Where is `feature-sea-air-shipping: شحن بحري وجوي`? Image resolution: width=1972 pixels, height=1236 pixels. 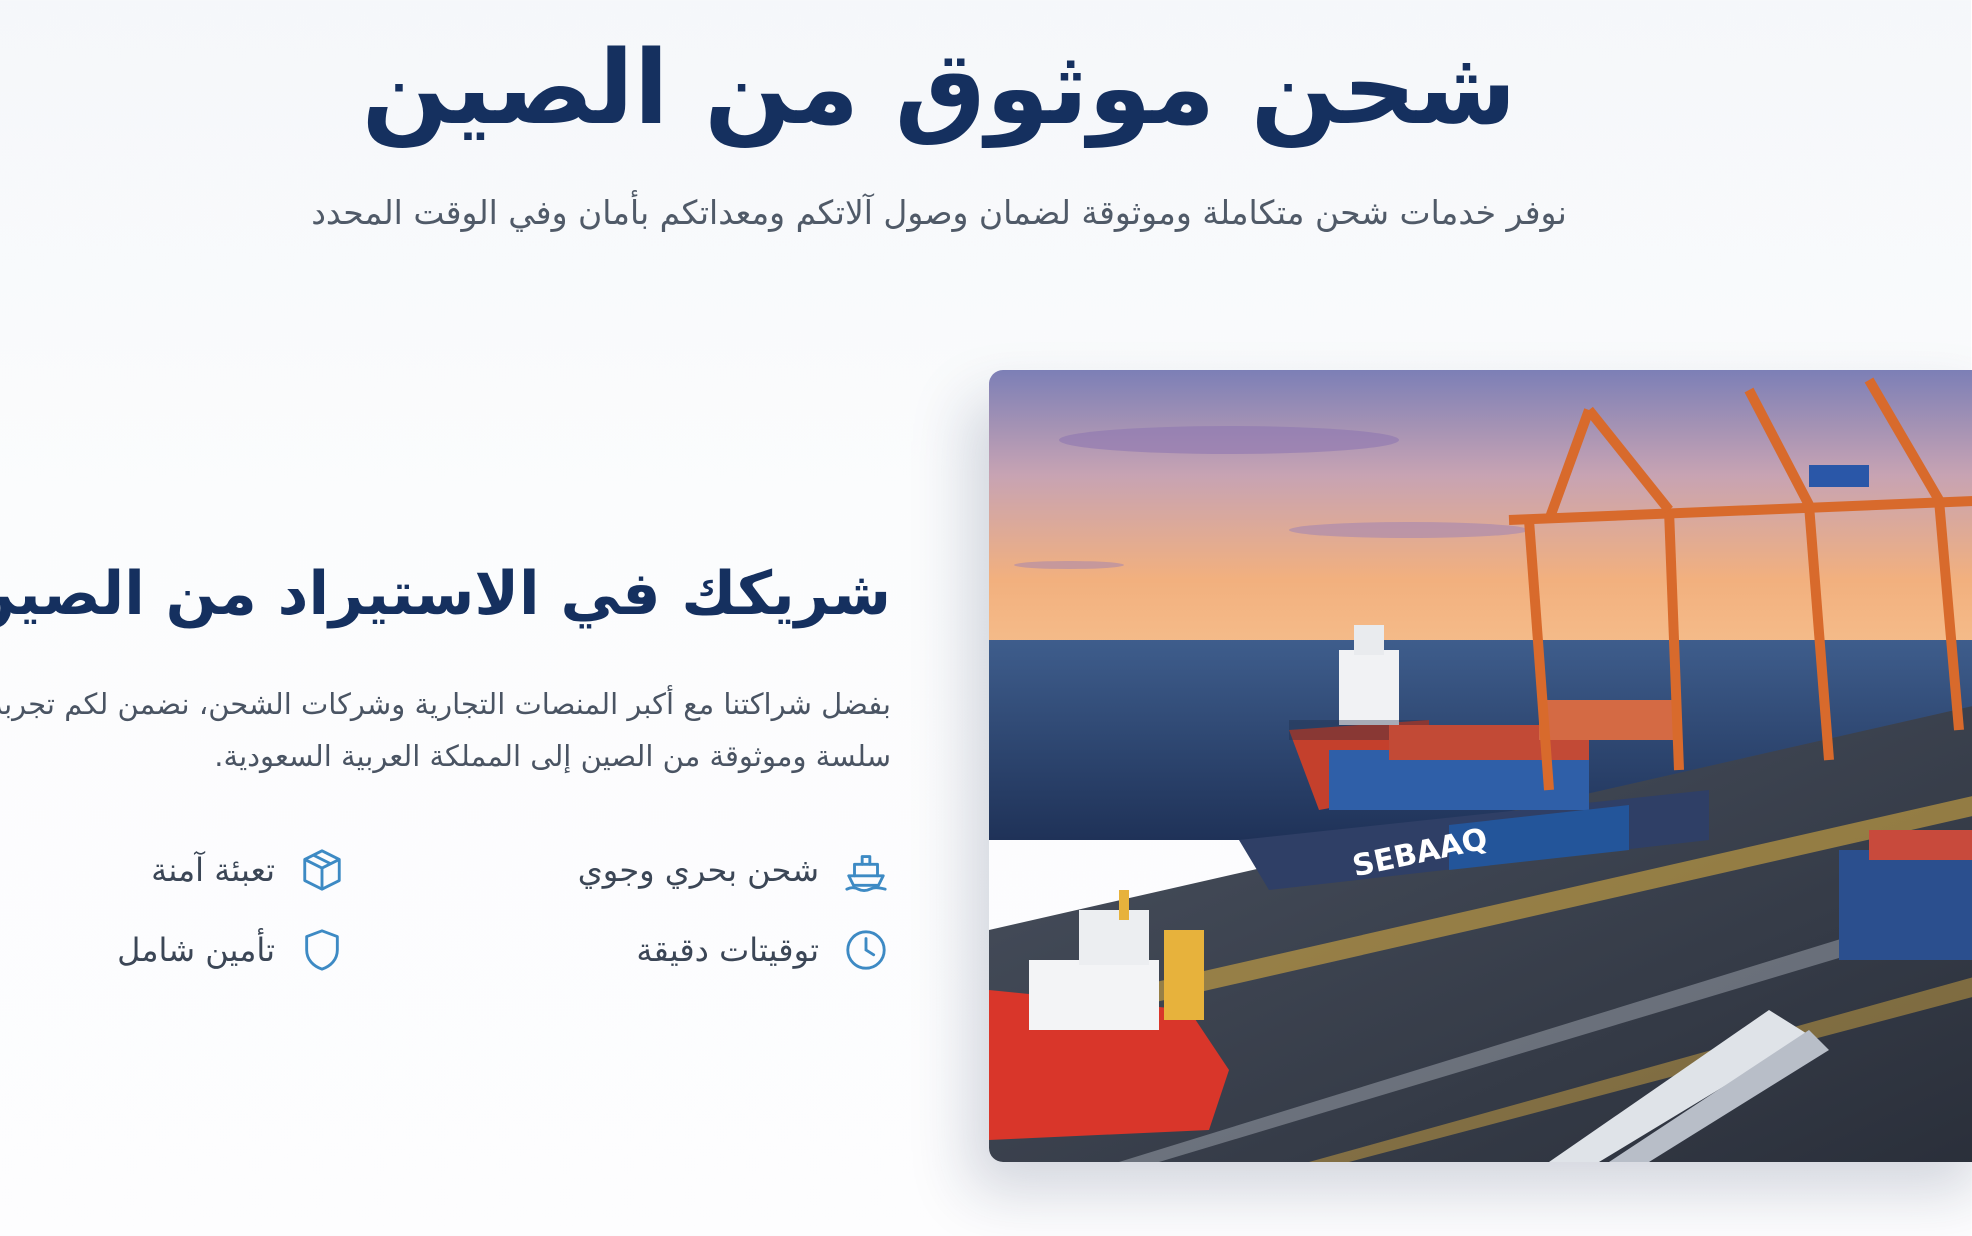
feature-sea-air-shipping: شحن بحري وجوي is located at coordinates (735, 870).